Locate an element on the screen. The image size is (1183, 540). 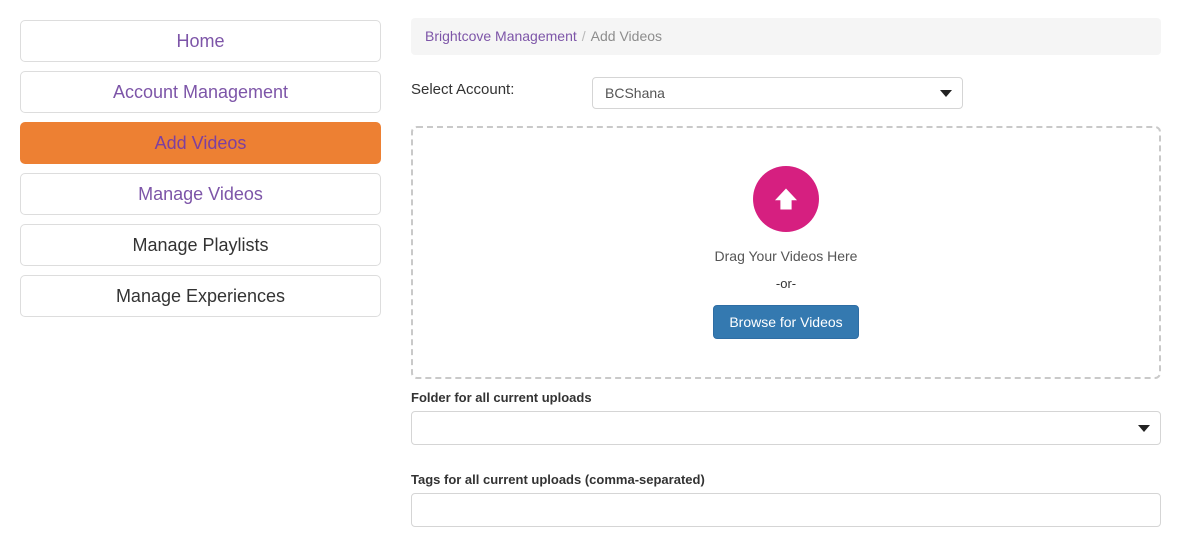
sidebar-item-manage-videos: Manage Videos is located at coordinates (200, 194).